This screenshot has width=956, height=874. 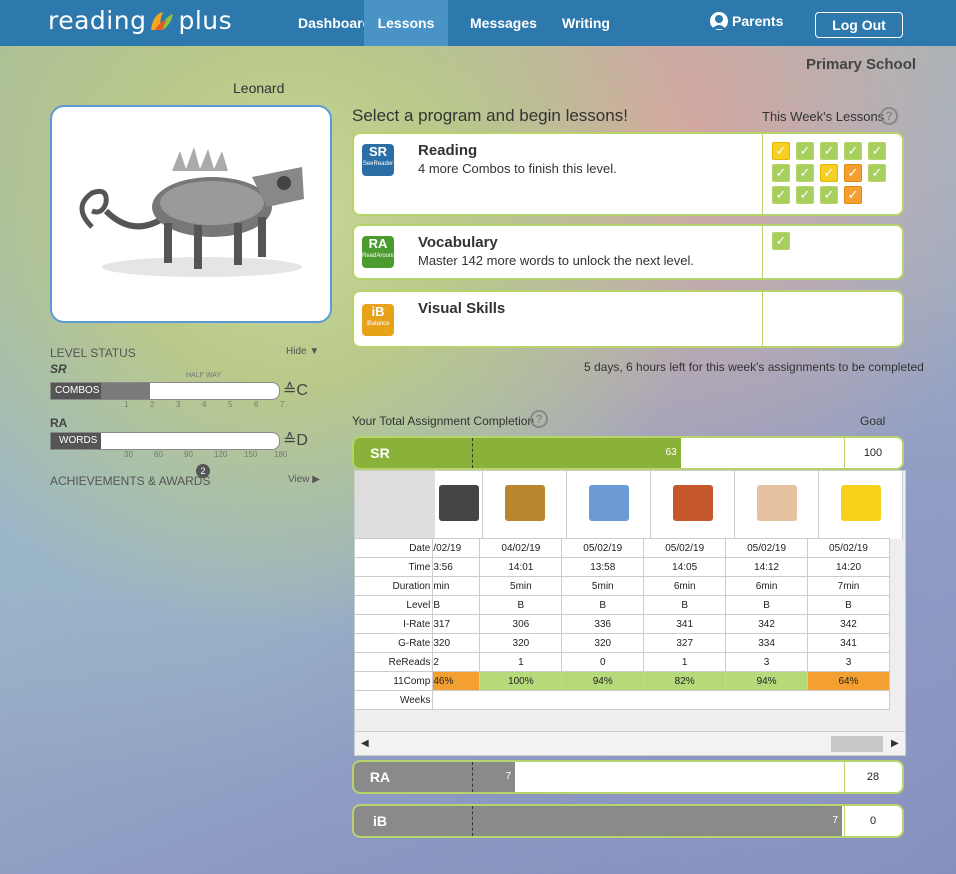 I want to click on hide-level-status-button: Hide ▼, so click(x=302, y=351).